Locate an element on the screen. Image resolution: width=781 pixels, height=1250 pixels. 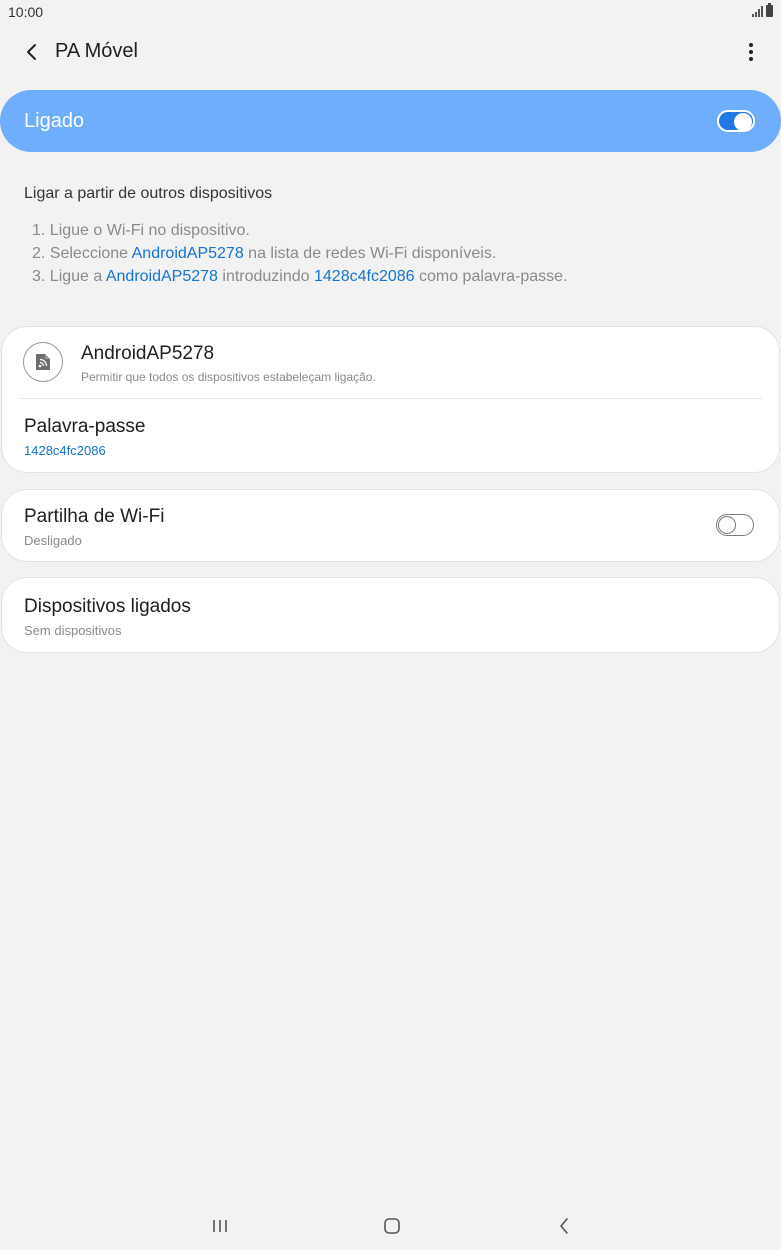
password-label: Palavra-passe is located at coordinates (85, 426).